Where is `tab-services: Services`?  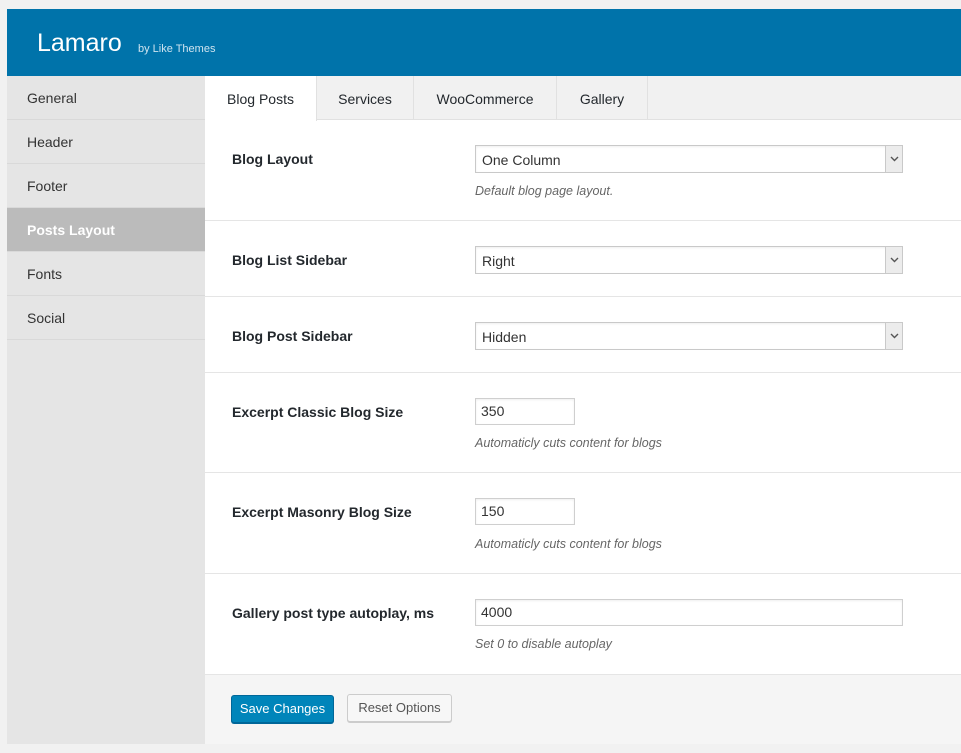 tab-services: Services is located at coordinates (365, 98).